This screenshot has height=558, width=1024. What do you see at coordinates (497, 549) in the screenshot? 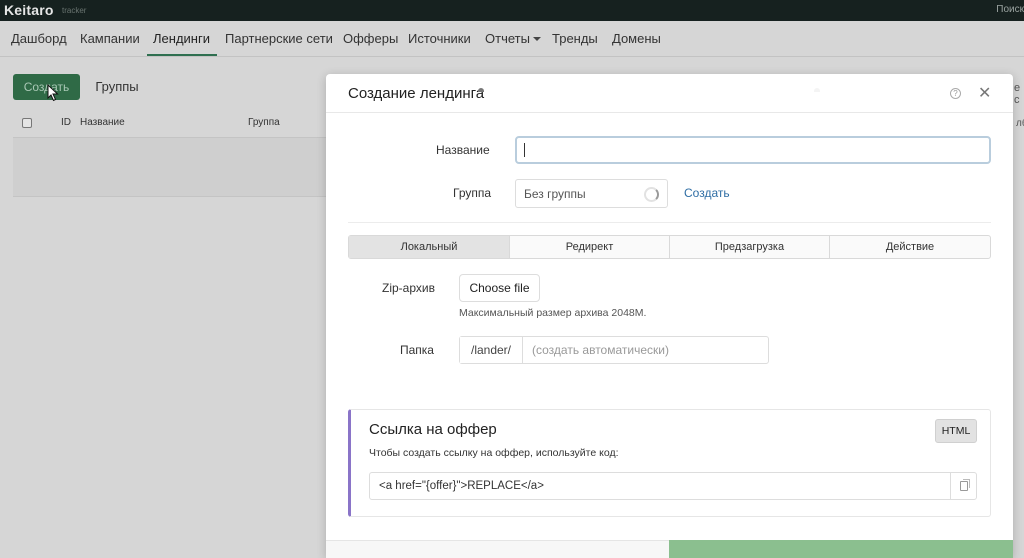
I see `cancel-button` at bounding box center [497, 549].